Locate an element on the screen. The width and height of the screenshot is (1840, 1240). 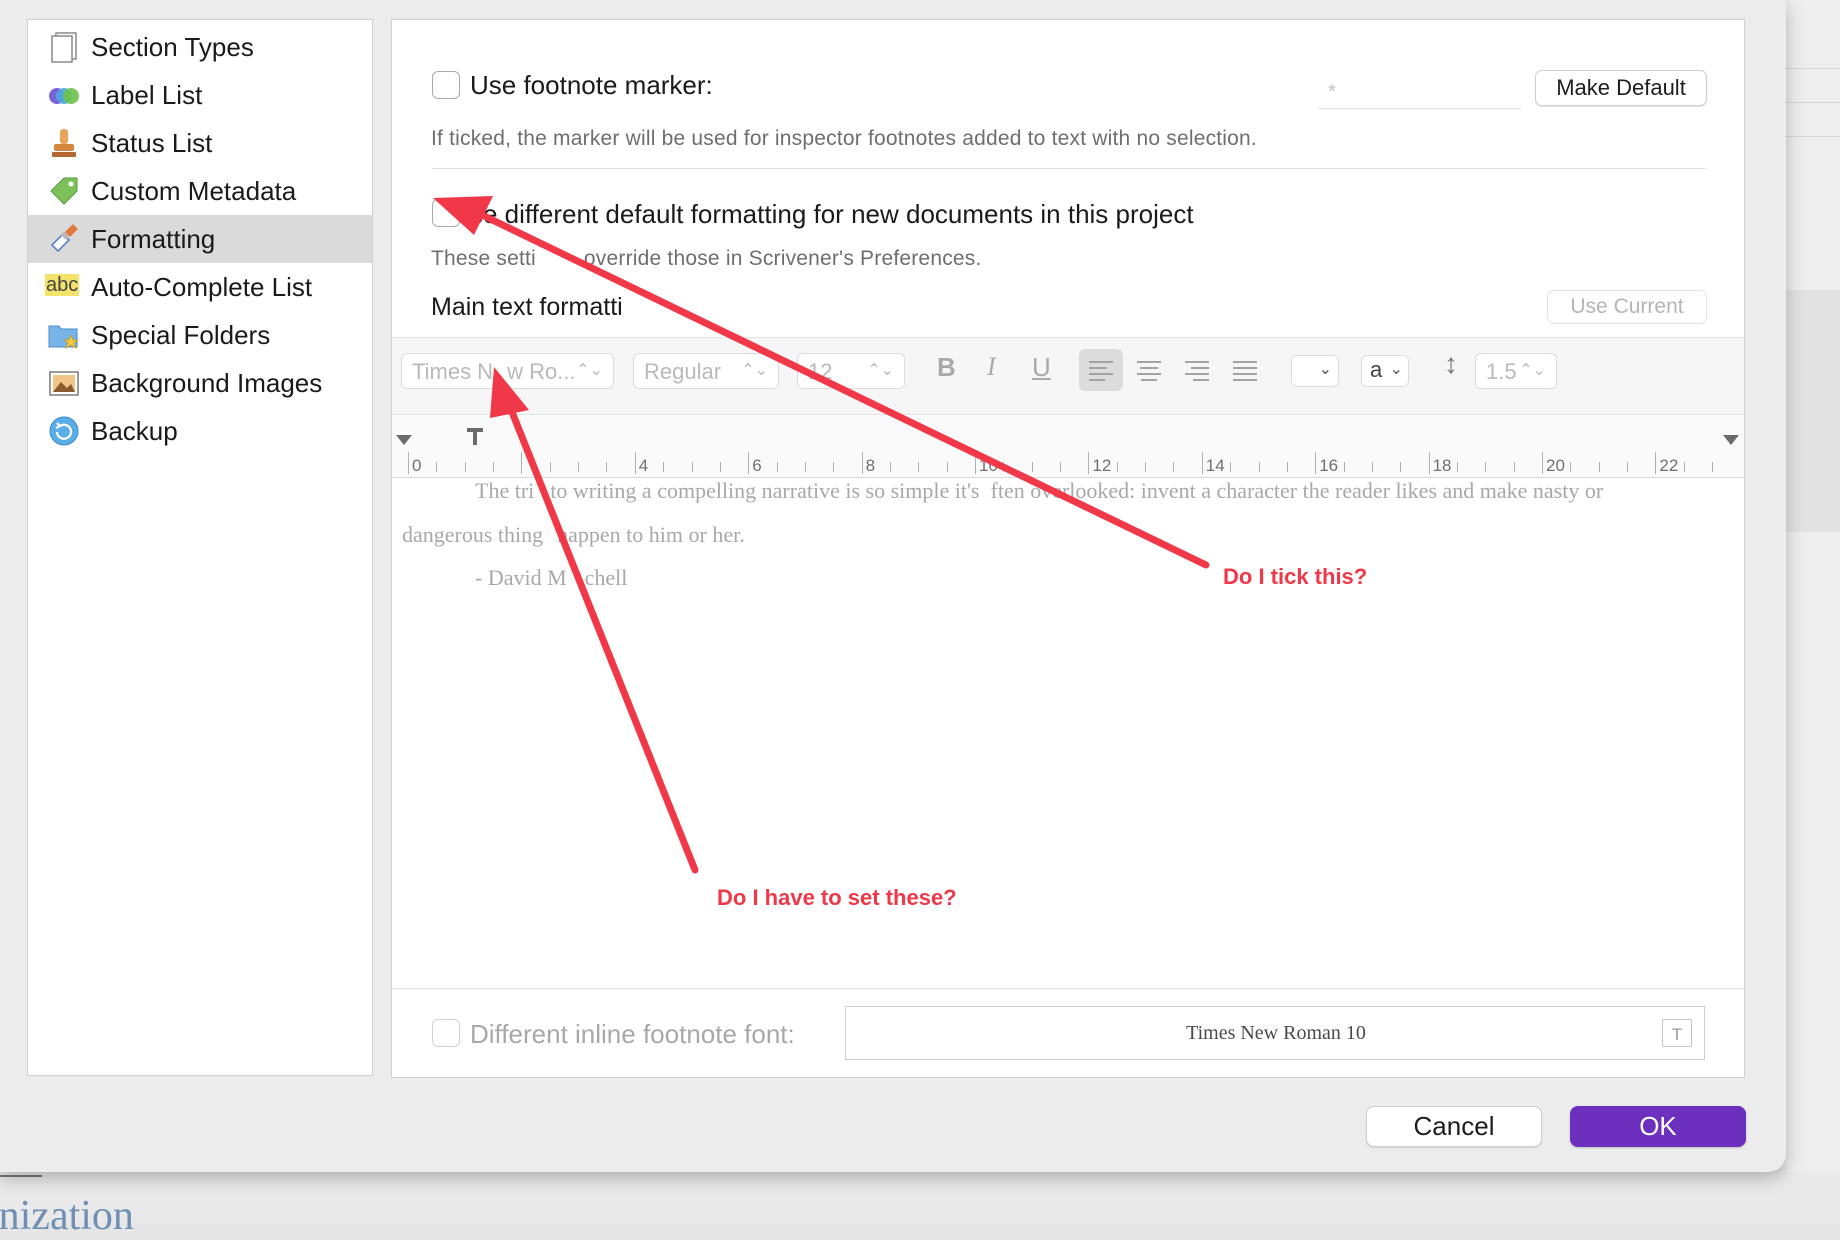
background-window-edge is located at coordinates (1813, 611).